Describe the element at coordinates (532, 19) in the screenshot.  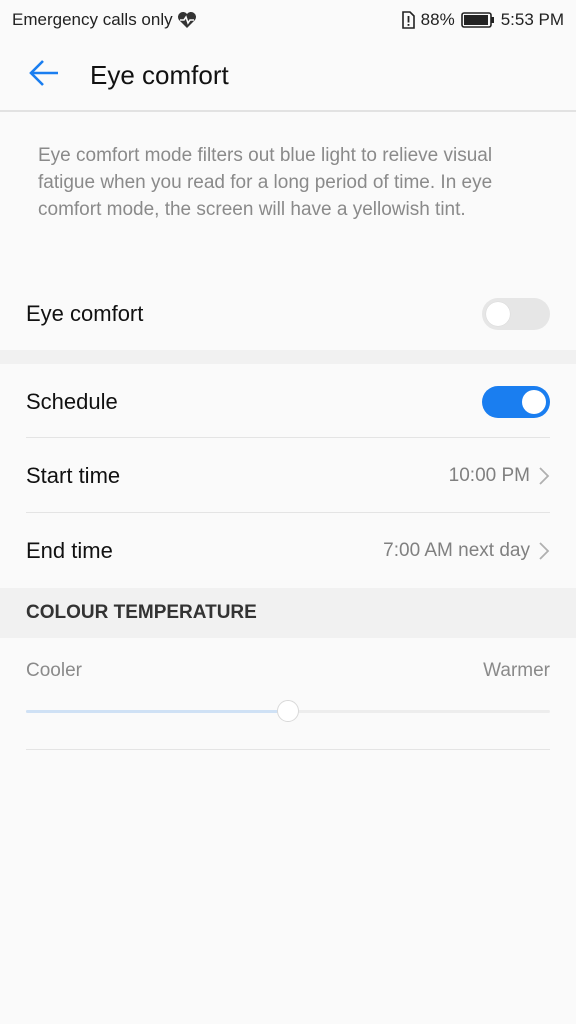
I see `status-time: 5:53 PM` at that location.